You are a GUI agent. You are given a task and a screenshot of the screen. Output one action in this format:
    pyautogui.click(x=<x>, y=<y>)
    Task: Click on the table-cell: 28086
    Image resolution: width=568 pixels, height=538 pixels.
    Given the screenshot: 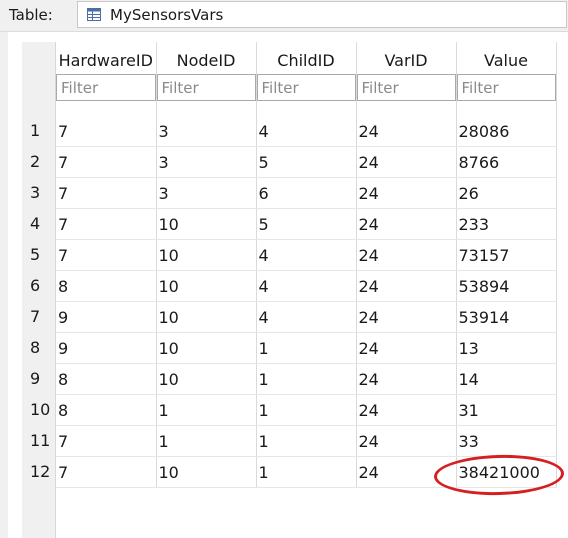 What is the action you would take?
    pyautogui.click(x=506, y=131)
    